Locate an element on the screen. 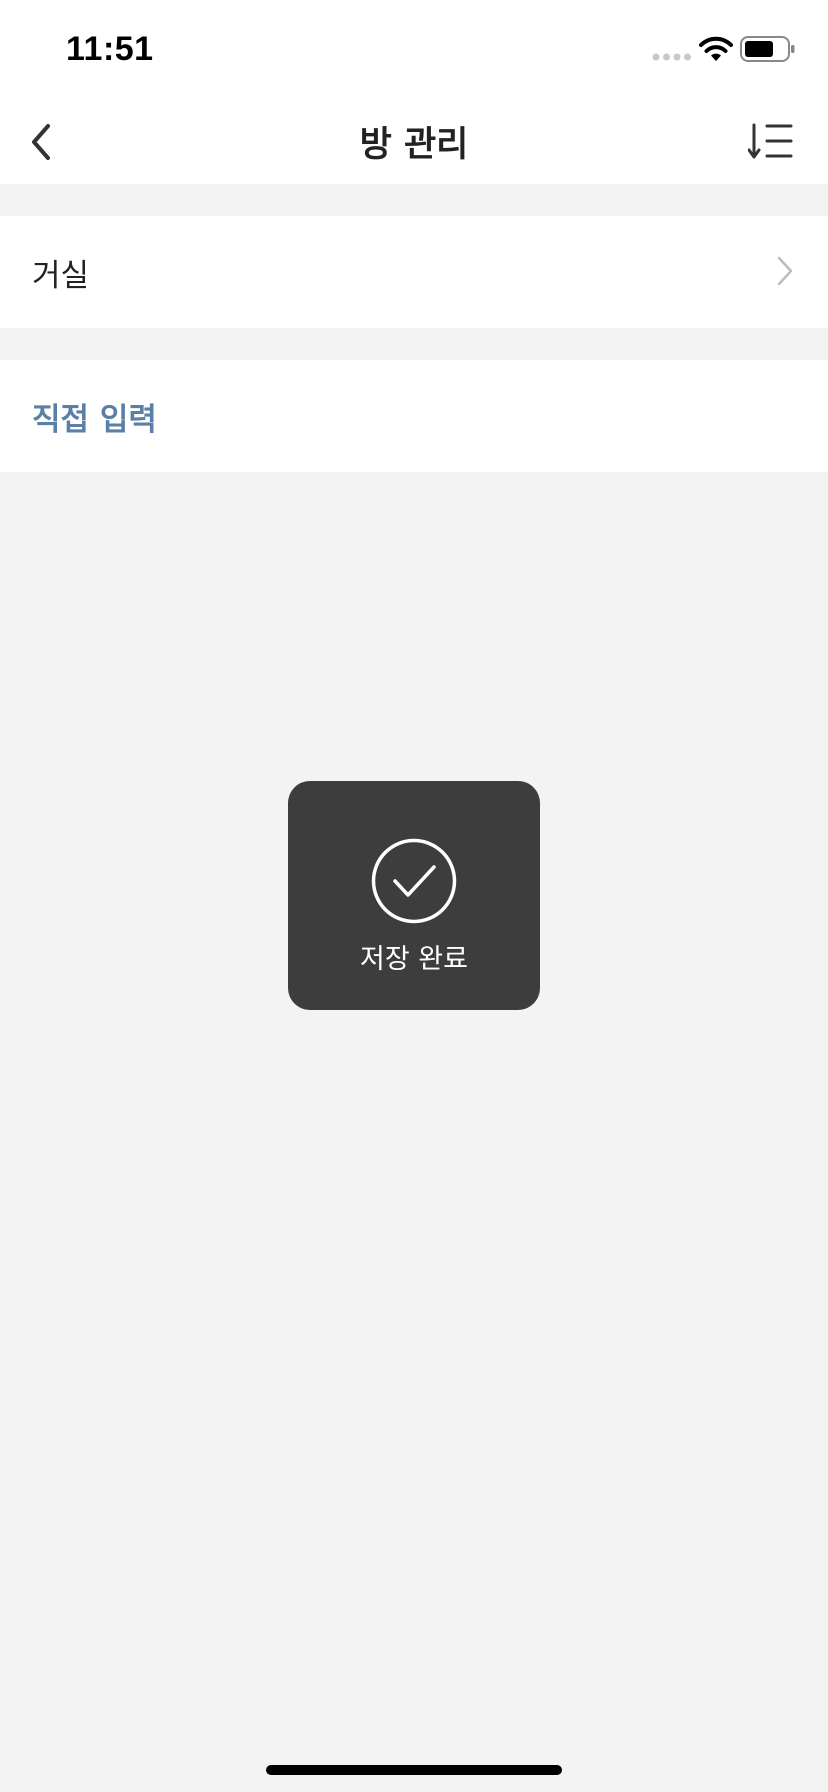 The height and width of the screenshot is (1792, 828). status-time: 11:51 is located at coordinates (110, 49).